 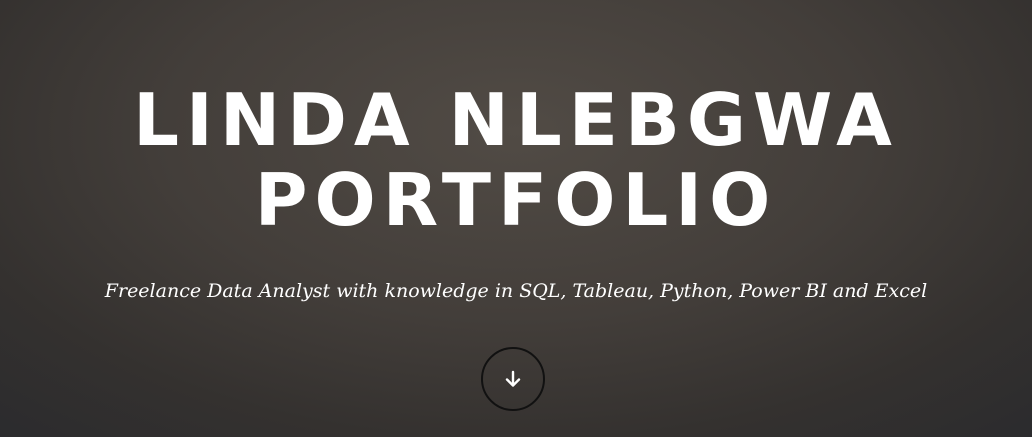 What do you see at coordinates (516, 200) in the screenshot?
I see `page-title-portfolio: PORTFOLIO` at bounding box center [516, 200].